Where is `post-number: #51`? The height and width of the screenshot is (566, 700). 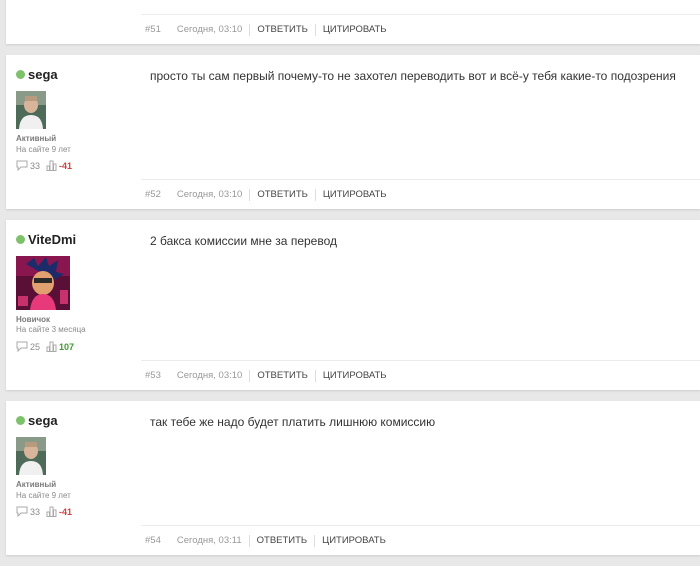
post-number: #51 is located at coordinates (153, 29).